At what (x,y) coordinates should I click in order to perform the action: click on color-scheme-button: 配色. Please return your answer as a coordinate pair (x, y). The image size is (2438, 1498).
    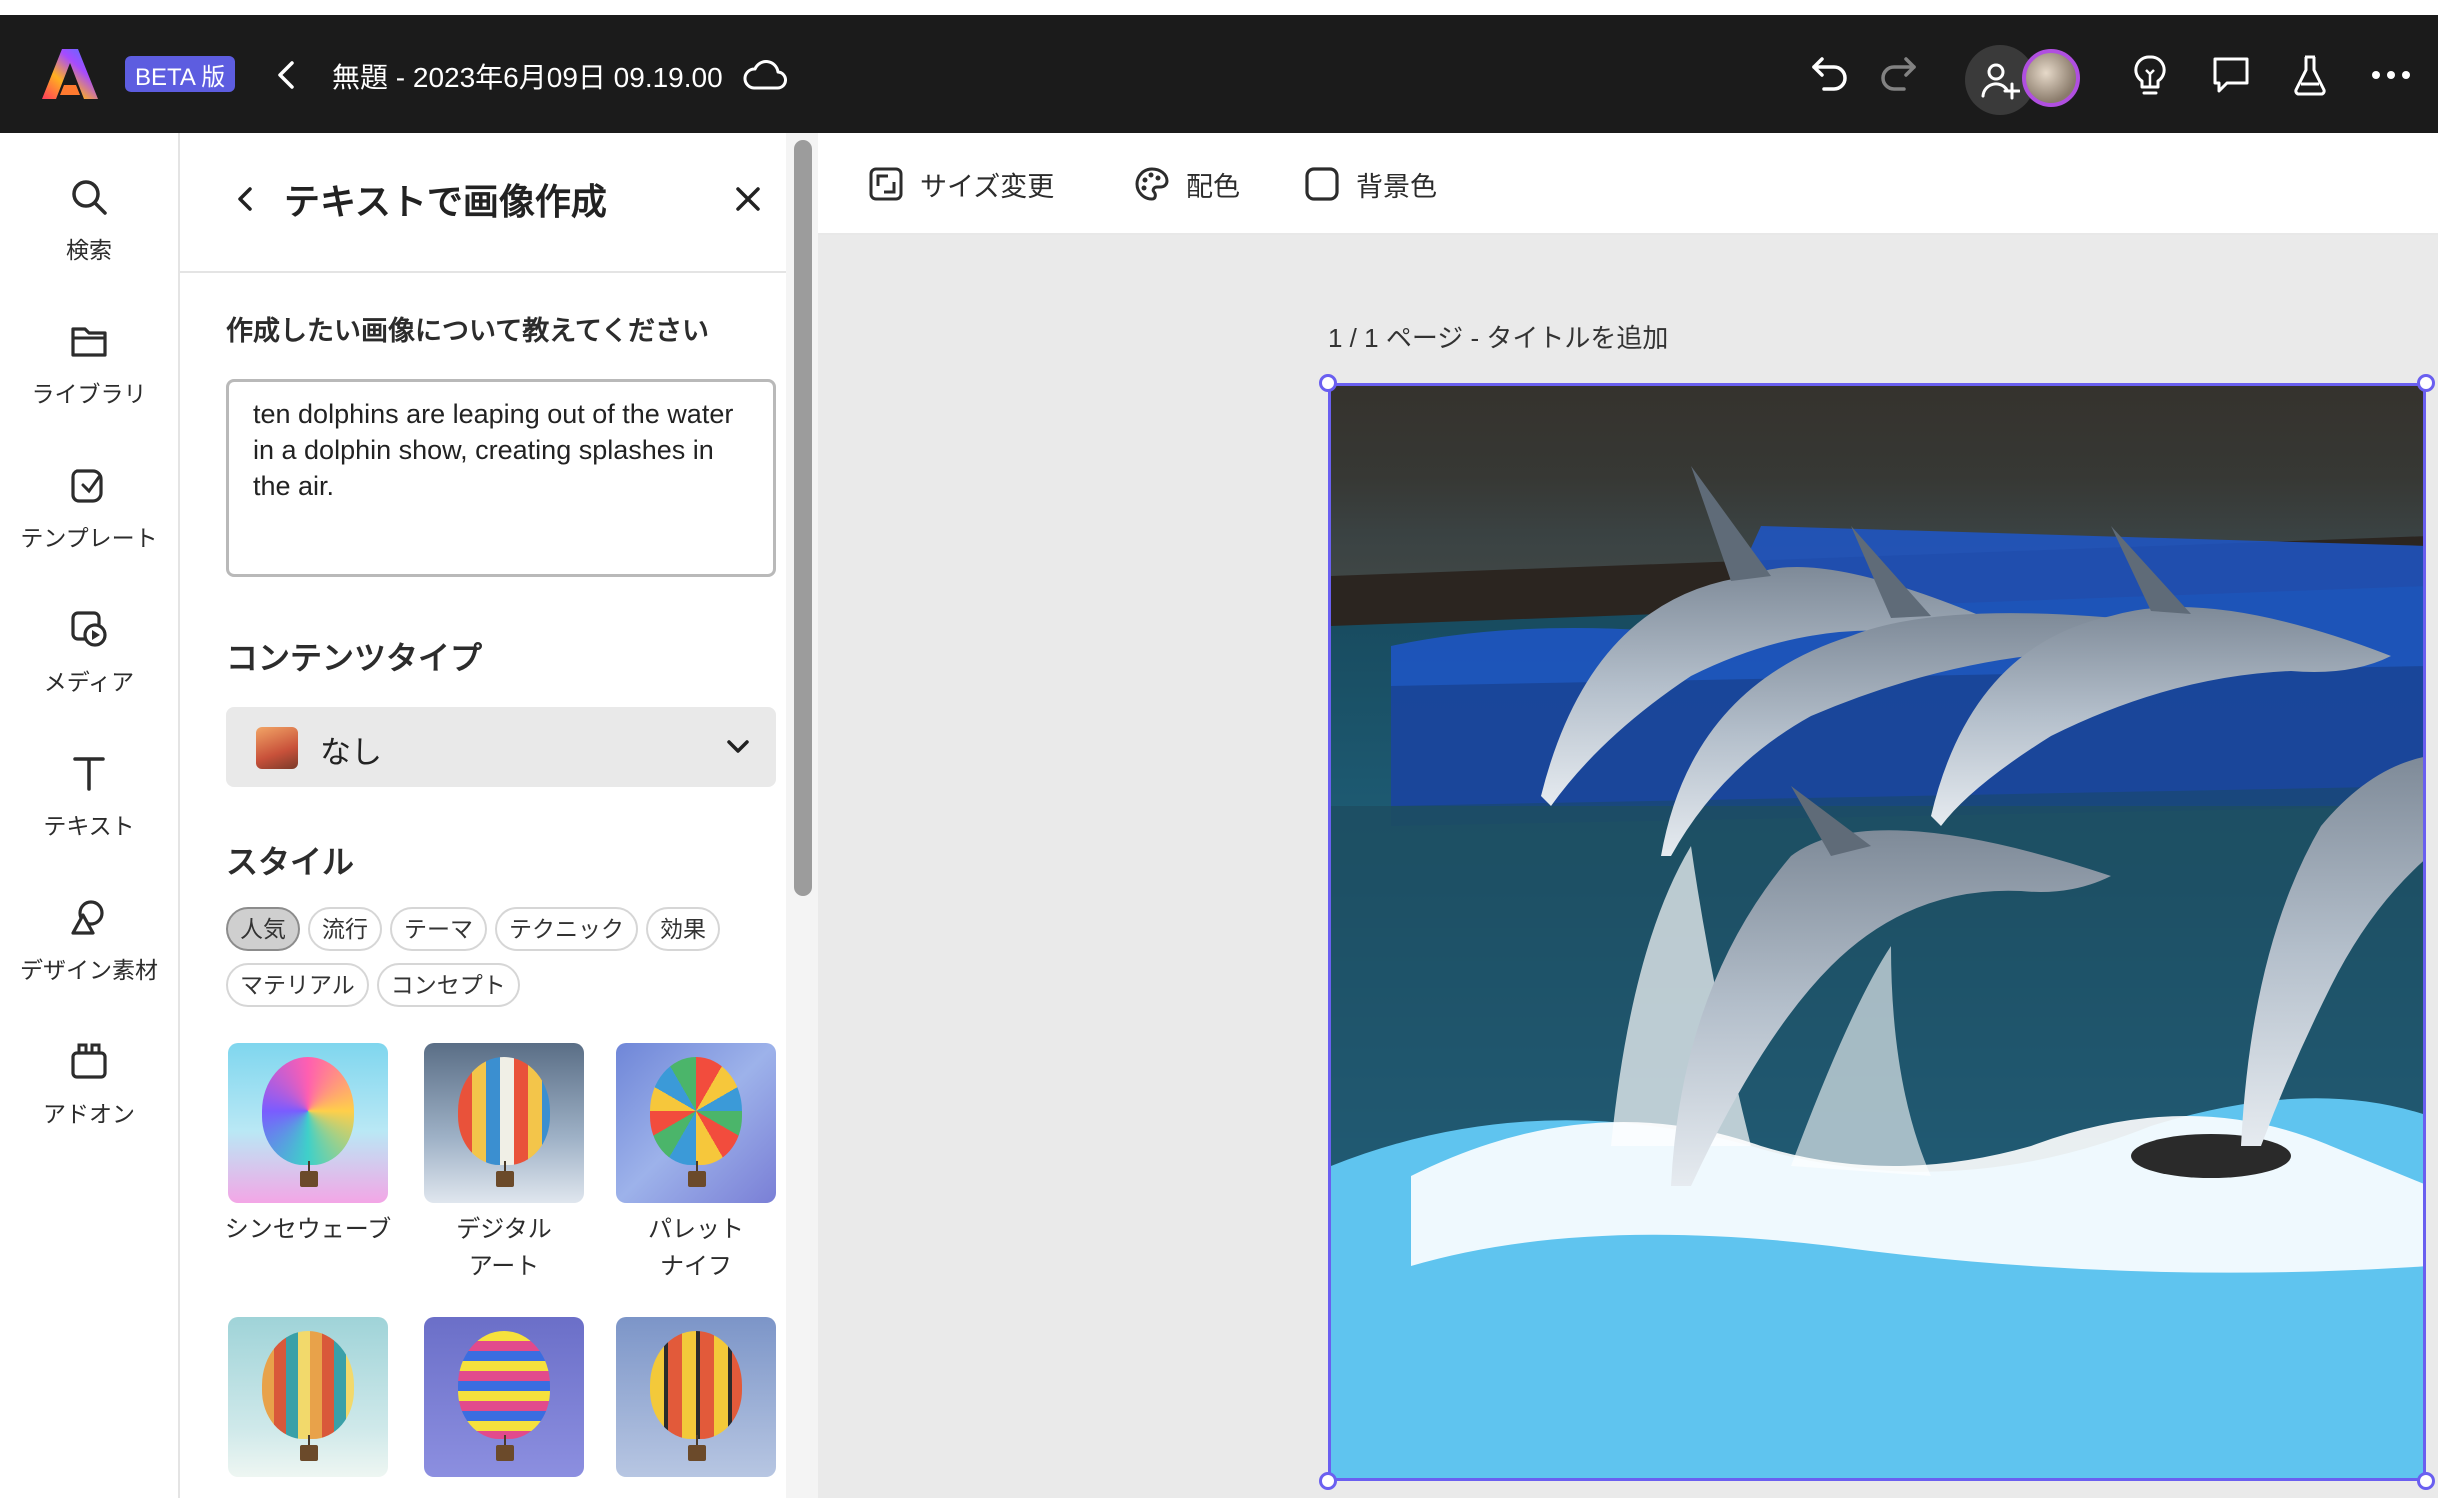
    Looking at the image, I should click on (1187, 184).